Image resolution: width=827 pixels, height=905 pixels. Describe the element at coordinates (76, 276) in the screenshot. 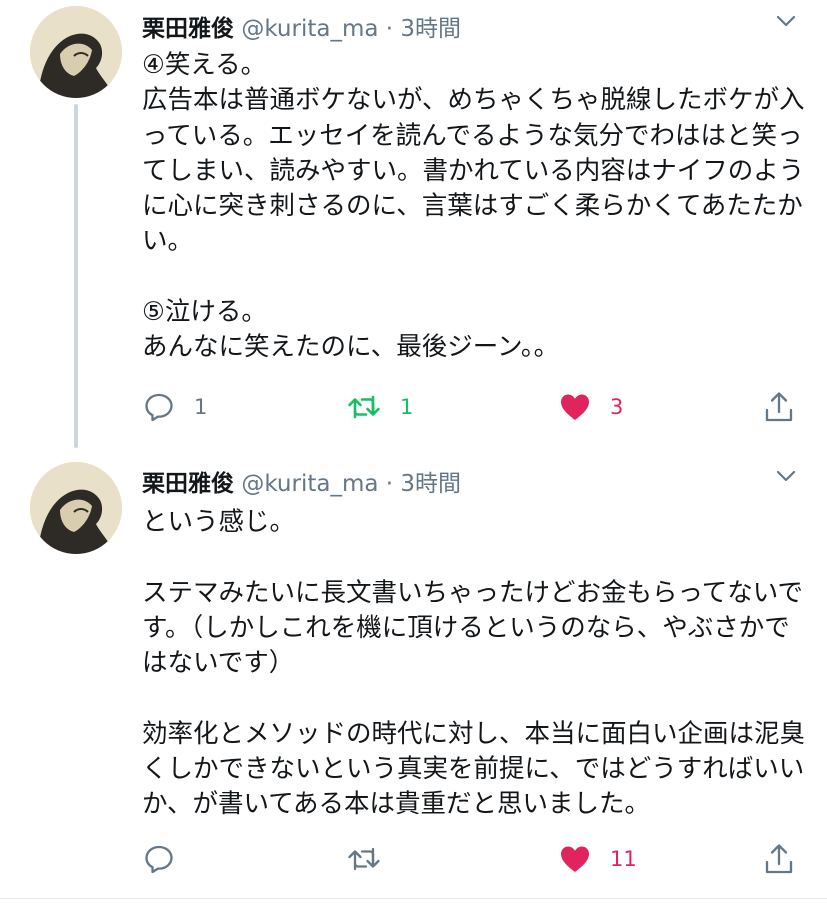

I see `thread-line` at that location.